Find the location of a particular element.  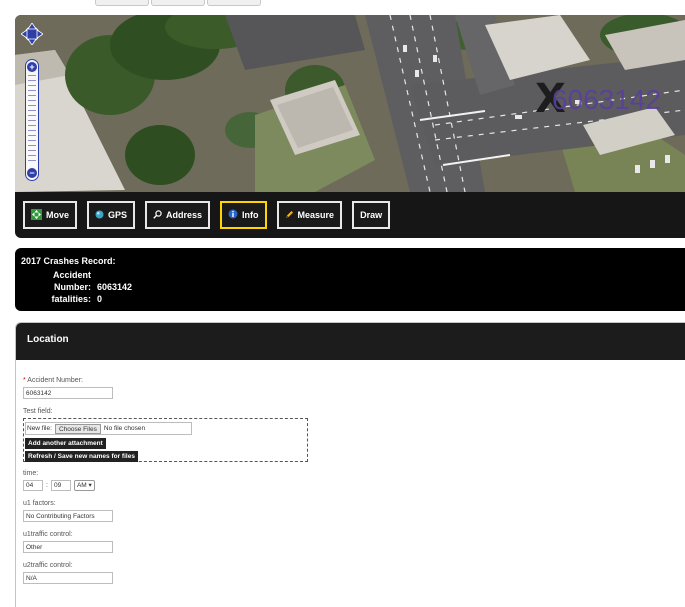

map-navigation-control: + − is located at coordinates (32, 103).